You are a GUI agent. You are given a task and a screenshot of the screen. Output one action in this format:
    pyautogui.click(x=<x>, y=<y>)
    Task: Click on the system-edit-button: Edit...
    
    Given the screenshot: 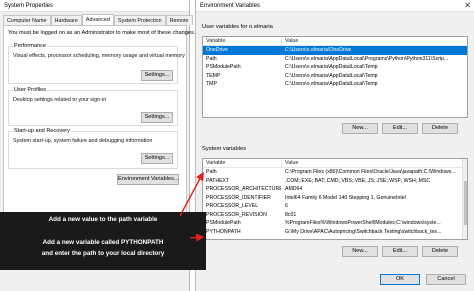 What is the action you would take?
    pyautogui.click(x=400, y=251)
    